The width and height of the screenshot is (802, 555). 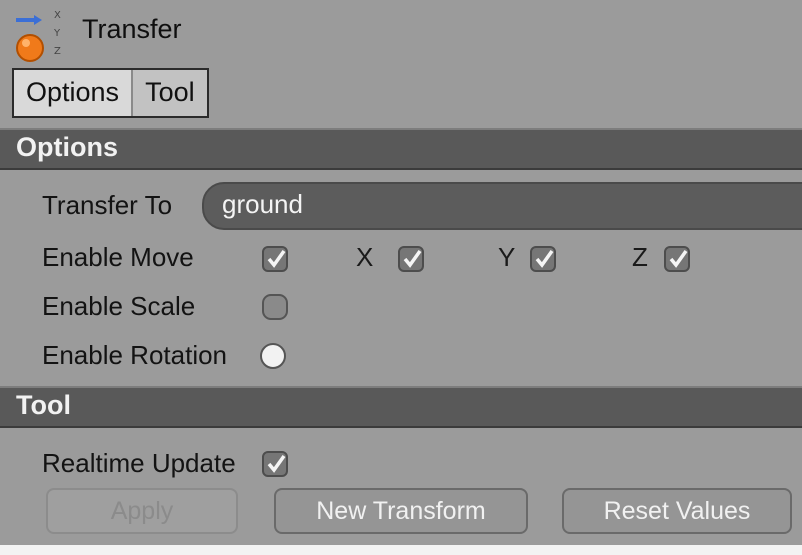 I want to click on tab-bar: Options Tool, so click(x=110, y=93).